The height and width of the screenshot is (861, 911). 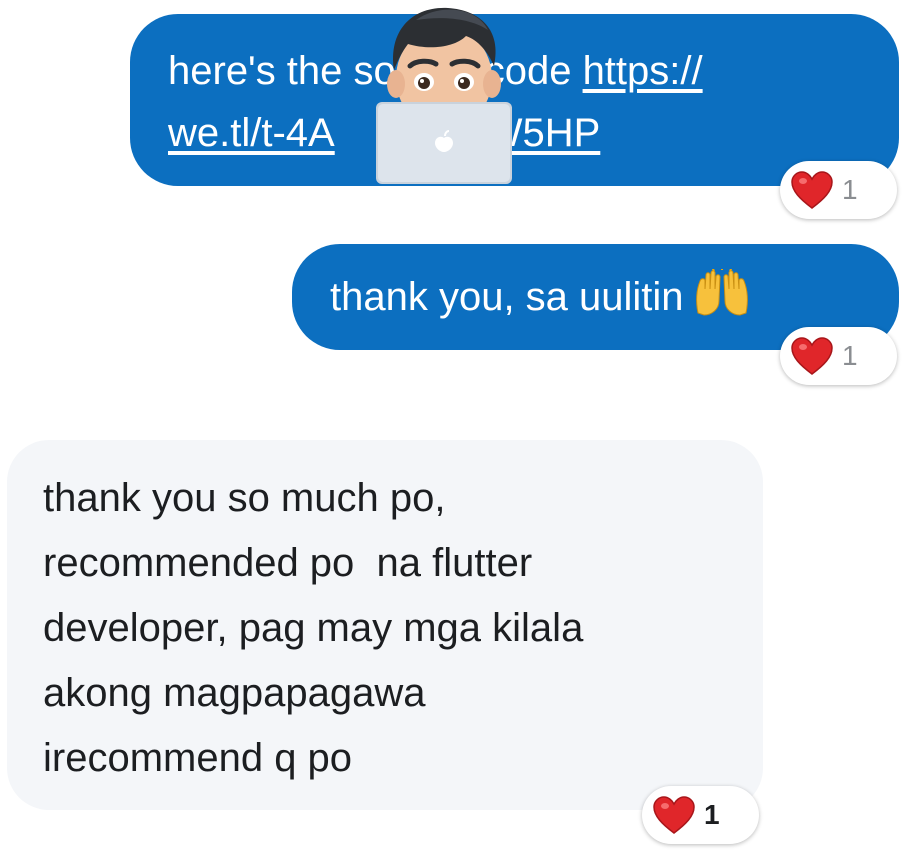 I want to click on message-line: developer, pag may mga kilala, so click(x=313, y=628).